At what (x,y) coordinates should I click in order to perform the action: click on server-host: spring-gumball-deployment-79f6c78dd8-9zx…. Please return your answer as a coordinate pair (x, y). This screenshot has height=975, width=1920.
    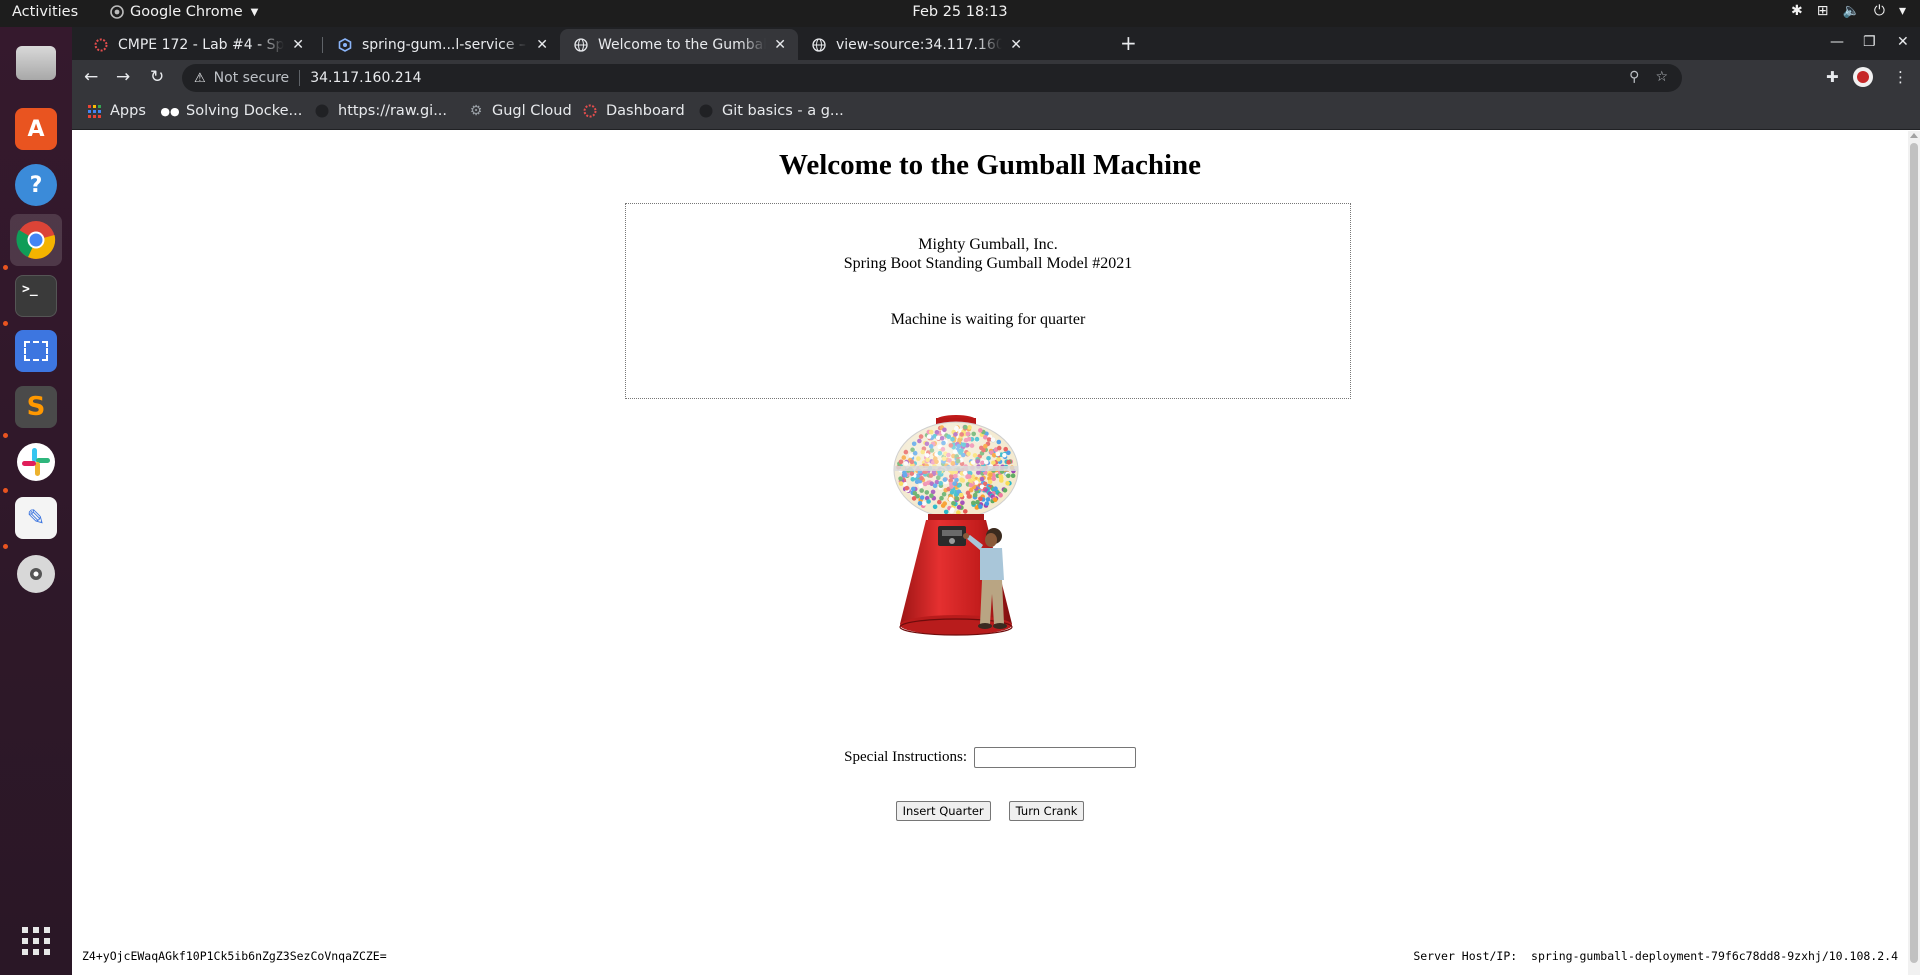
    Looking at the image, I should click on (1714, 956).